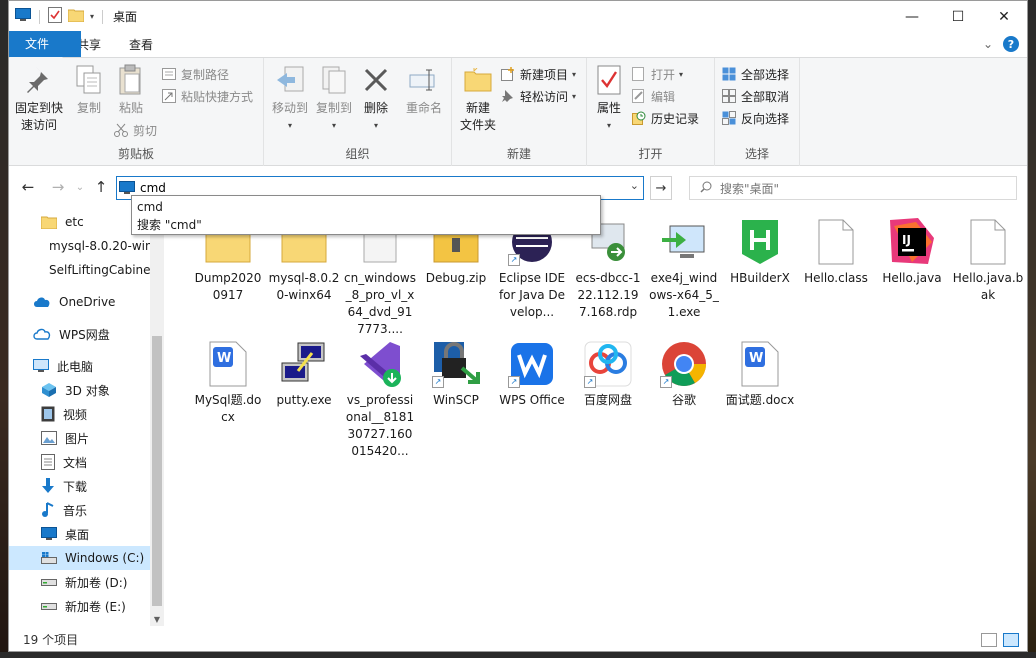 The image size is (1036, 658). Describe the element at coordinates (853, 188) in the screenshot. I see `search-field: 搜索"桌面"` at that location.